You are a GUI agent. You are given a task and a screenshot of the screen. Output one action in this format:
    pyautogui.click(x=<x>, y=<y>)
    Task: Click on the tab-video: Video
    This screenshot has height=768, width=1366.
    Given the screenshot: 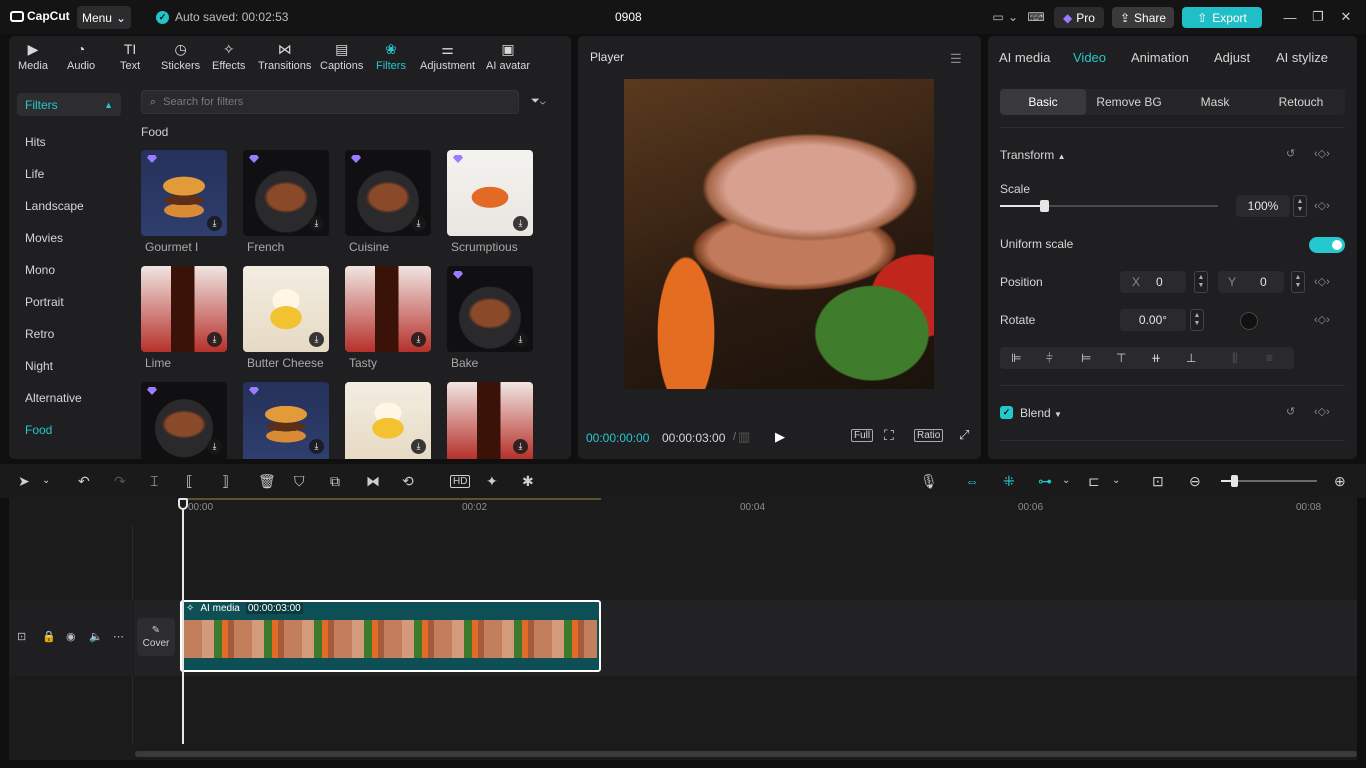 What is the action you would take?
    pyautogui.click(x=1089, y=57)
    